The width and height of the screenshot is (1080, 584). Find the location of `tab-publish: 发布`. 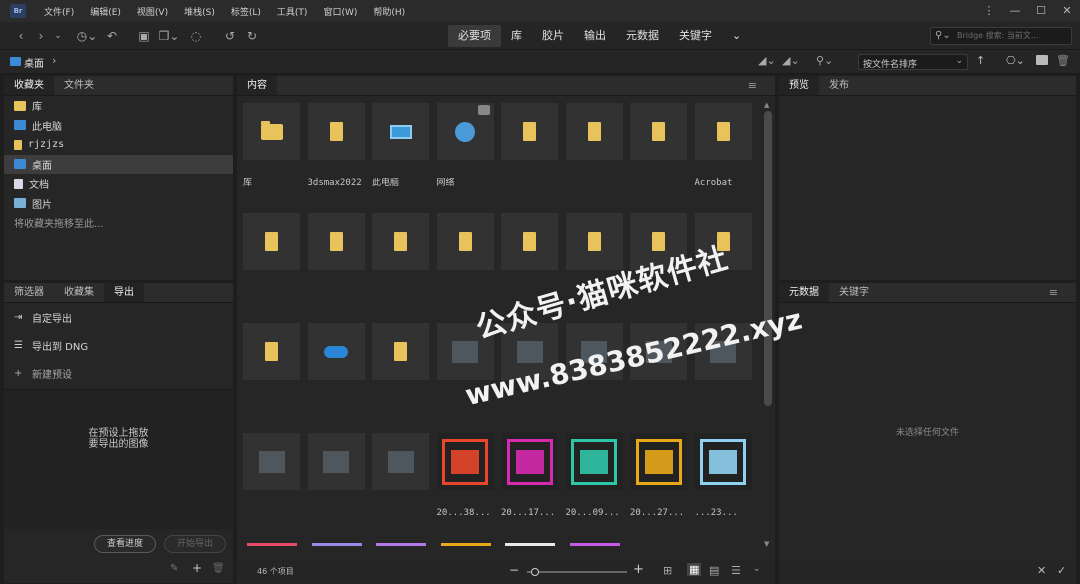

tab-publish: 发布 is located at coordinates (839, 85).